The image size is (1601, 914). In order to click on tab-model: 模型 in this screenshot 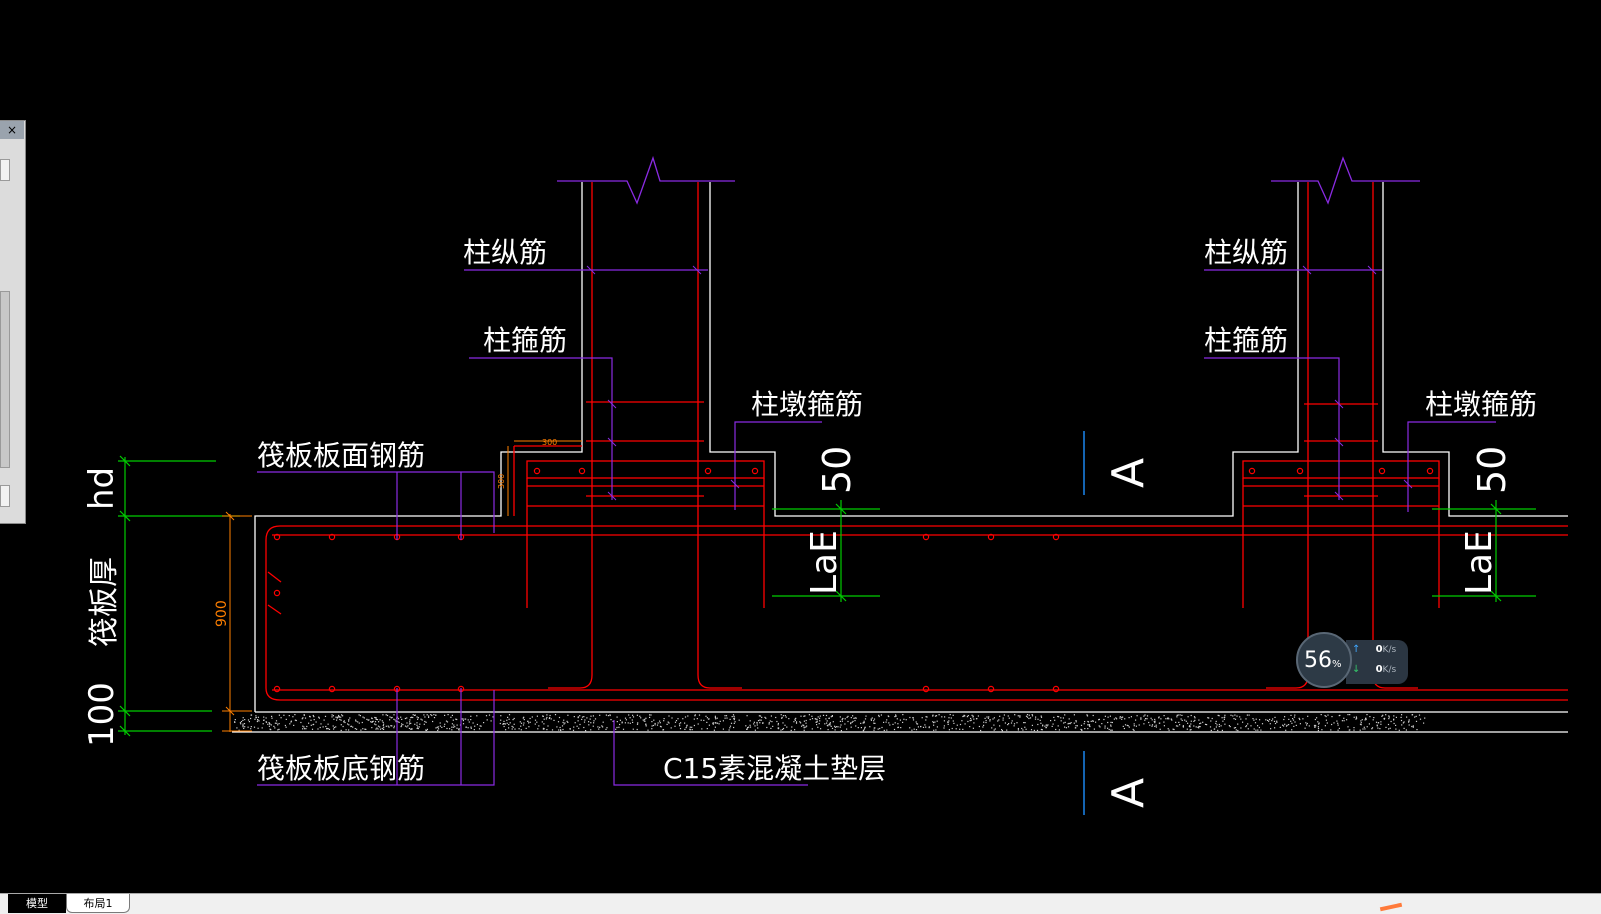, I will do `click(37, 903)`.